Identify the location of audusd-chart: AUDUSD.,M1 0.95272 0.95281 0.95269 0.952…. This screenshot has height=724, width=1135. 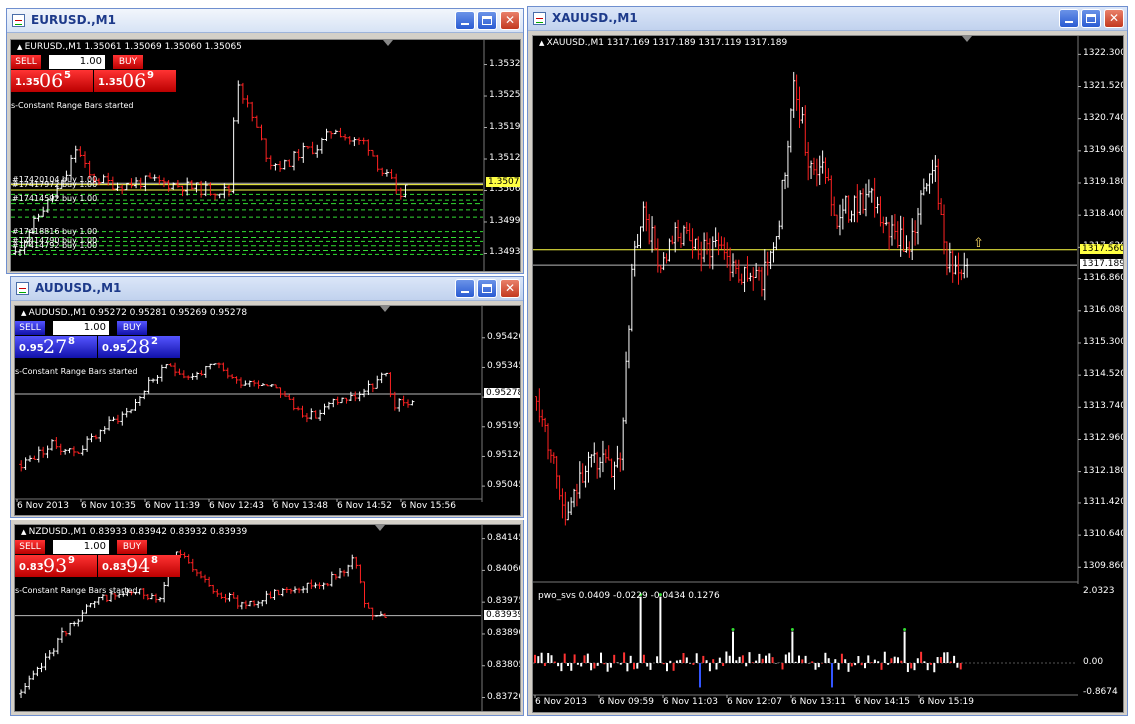
(267, 410).